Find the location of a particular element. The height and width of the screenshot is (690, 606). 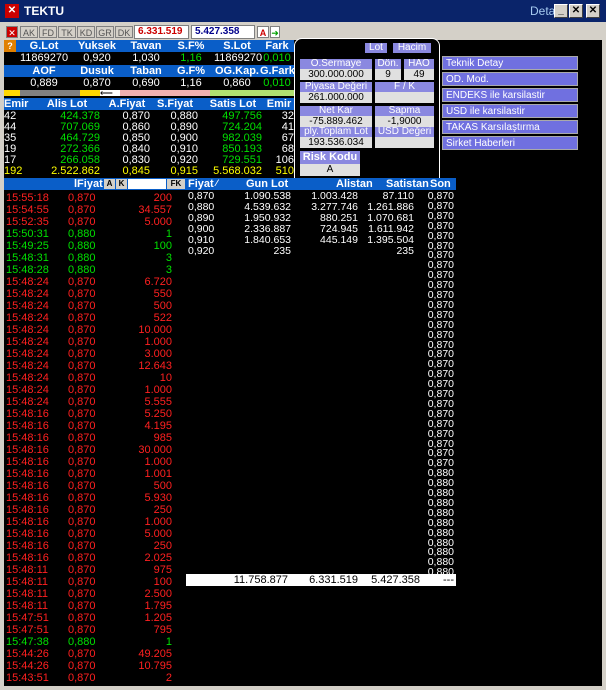

app-icon: ✕ is located at coordinates (12, 11).